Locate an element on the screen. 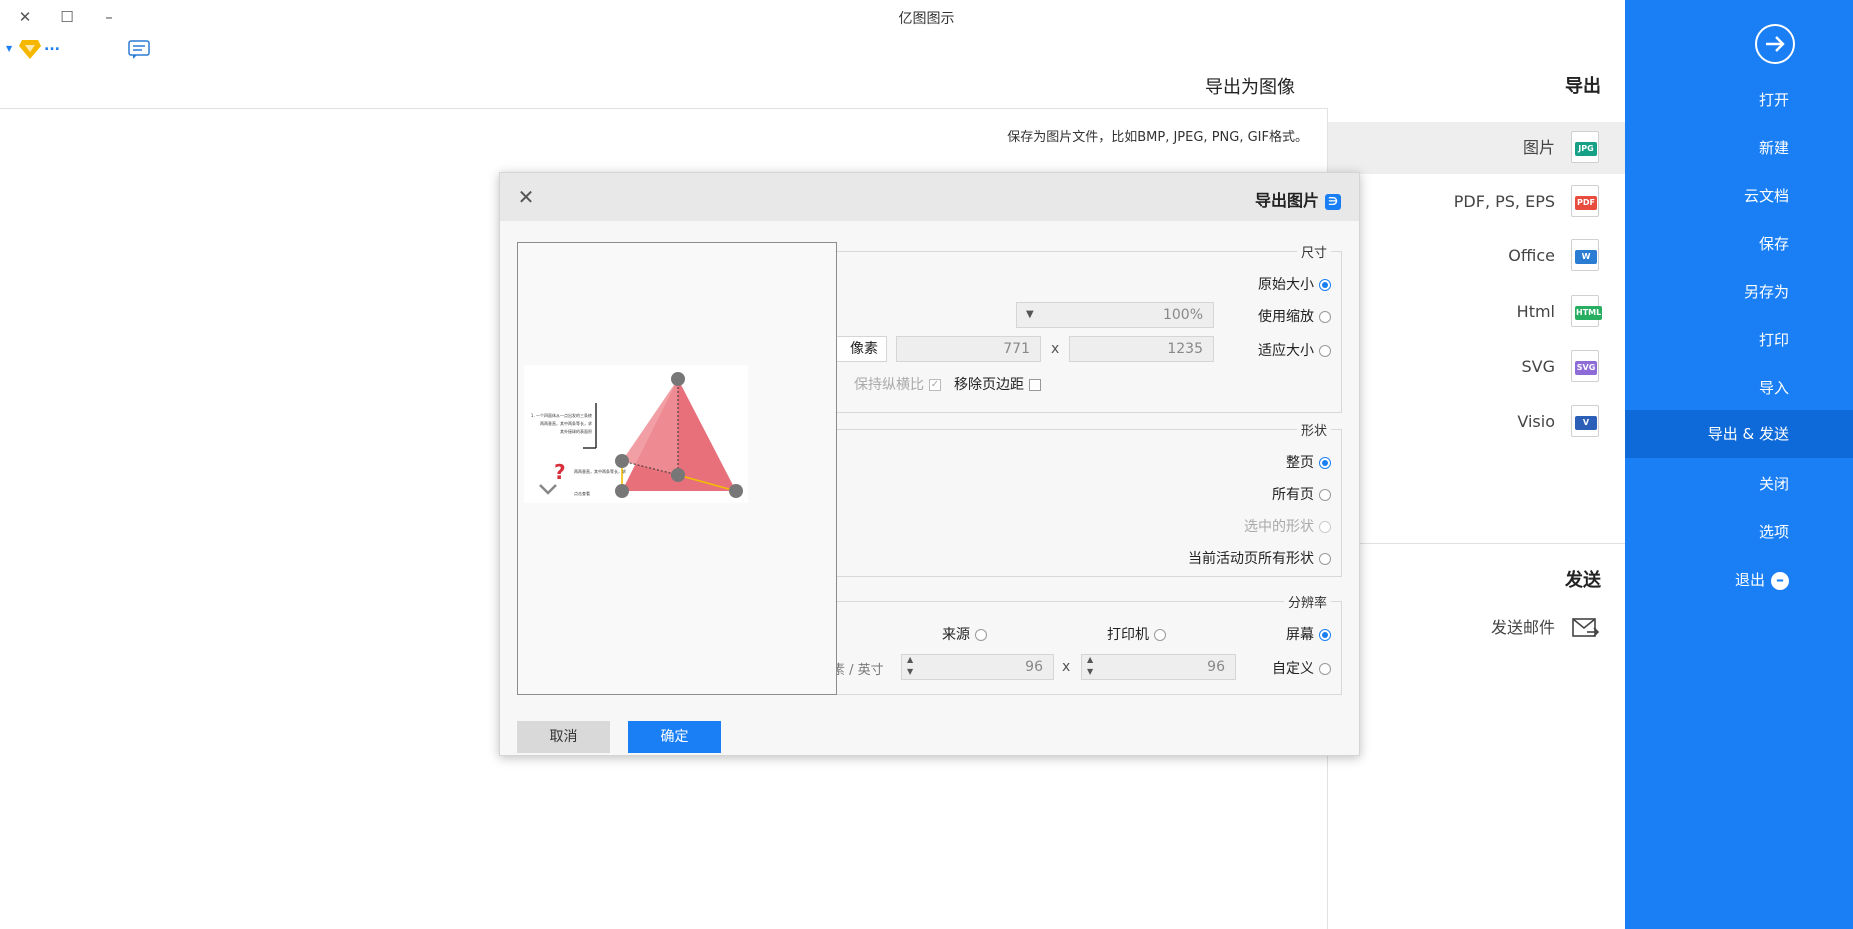  radio-original-size: 原始大小 is located at coordinates (1294, 284).